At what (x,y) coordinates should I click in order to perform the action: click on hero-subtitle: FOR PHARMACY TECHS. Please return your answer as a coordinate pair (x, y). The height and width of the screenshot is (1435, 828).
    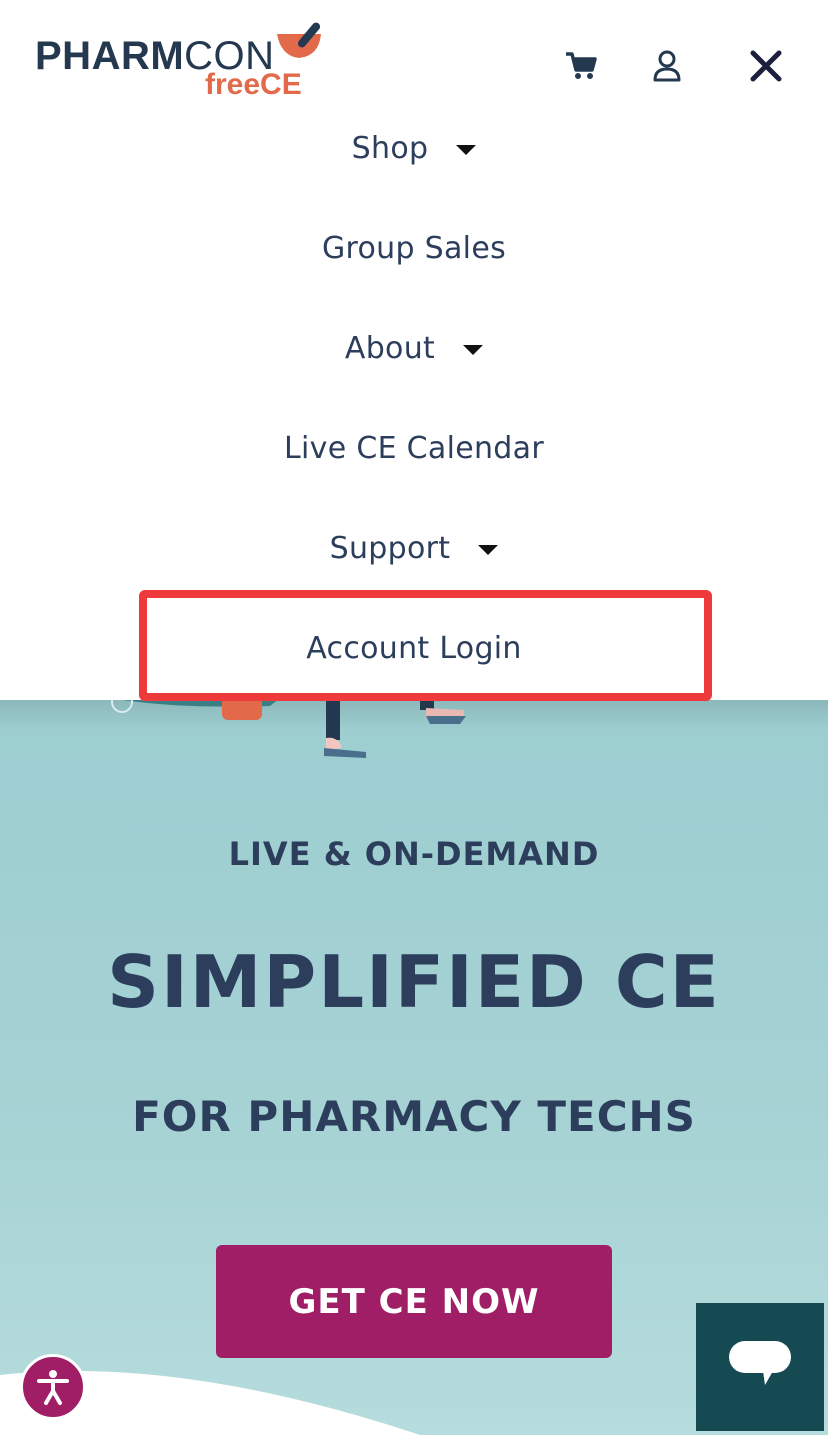
    Looking at the image, I should click on (414, 1116).